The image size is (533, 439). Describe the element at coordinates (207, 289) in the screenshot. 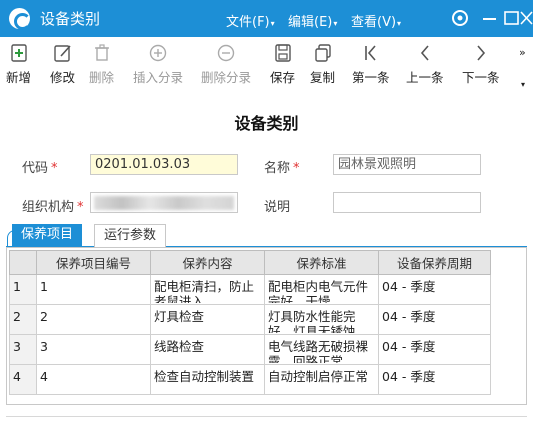

I see `cell-content: 配电柜清扫，防止老鼠进入` at that location.